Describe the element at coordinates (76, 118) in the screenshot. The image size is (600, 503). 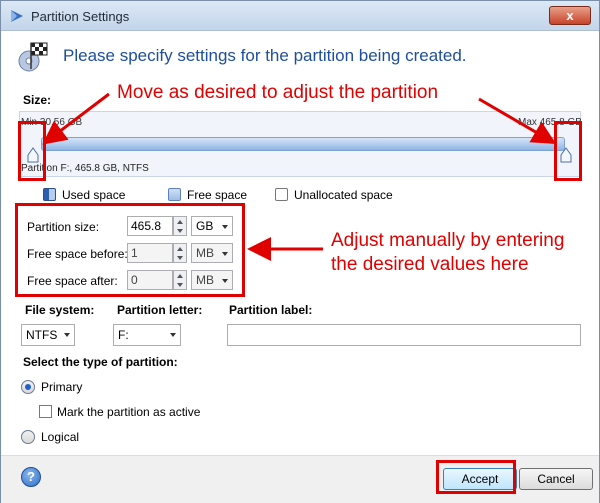
I see `arrow-to-left-handle` at that location.